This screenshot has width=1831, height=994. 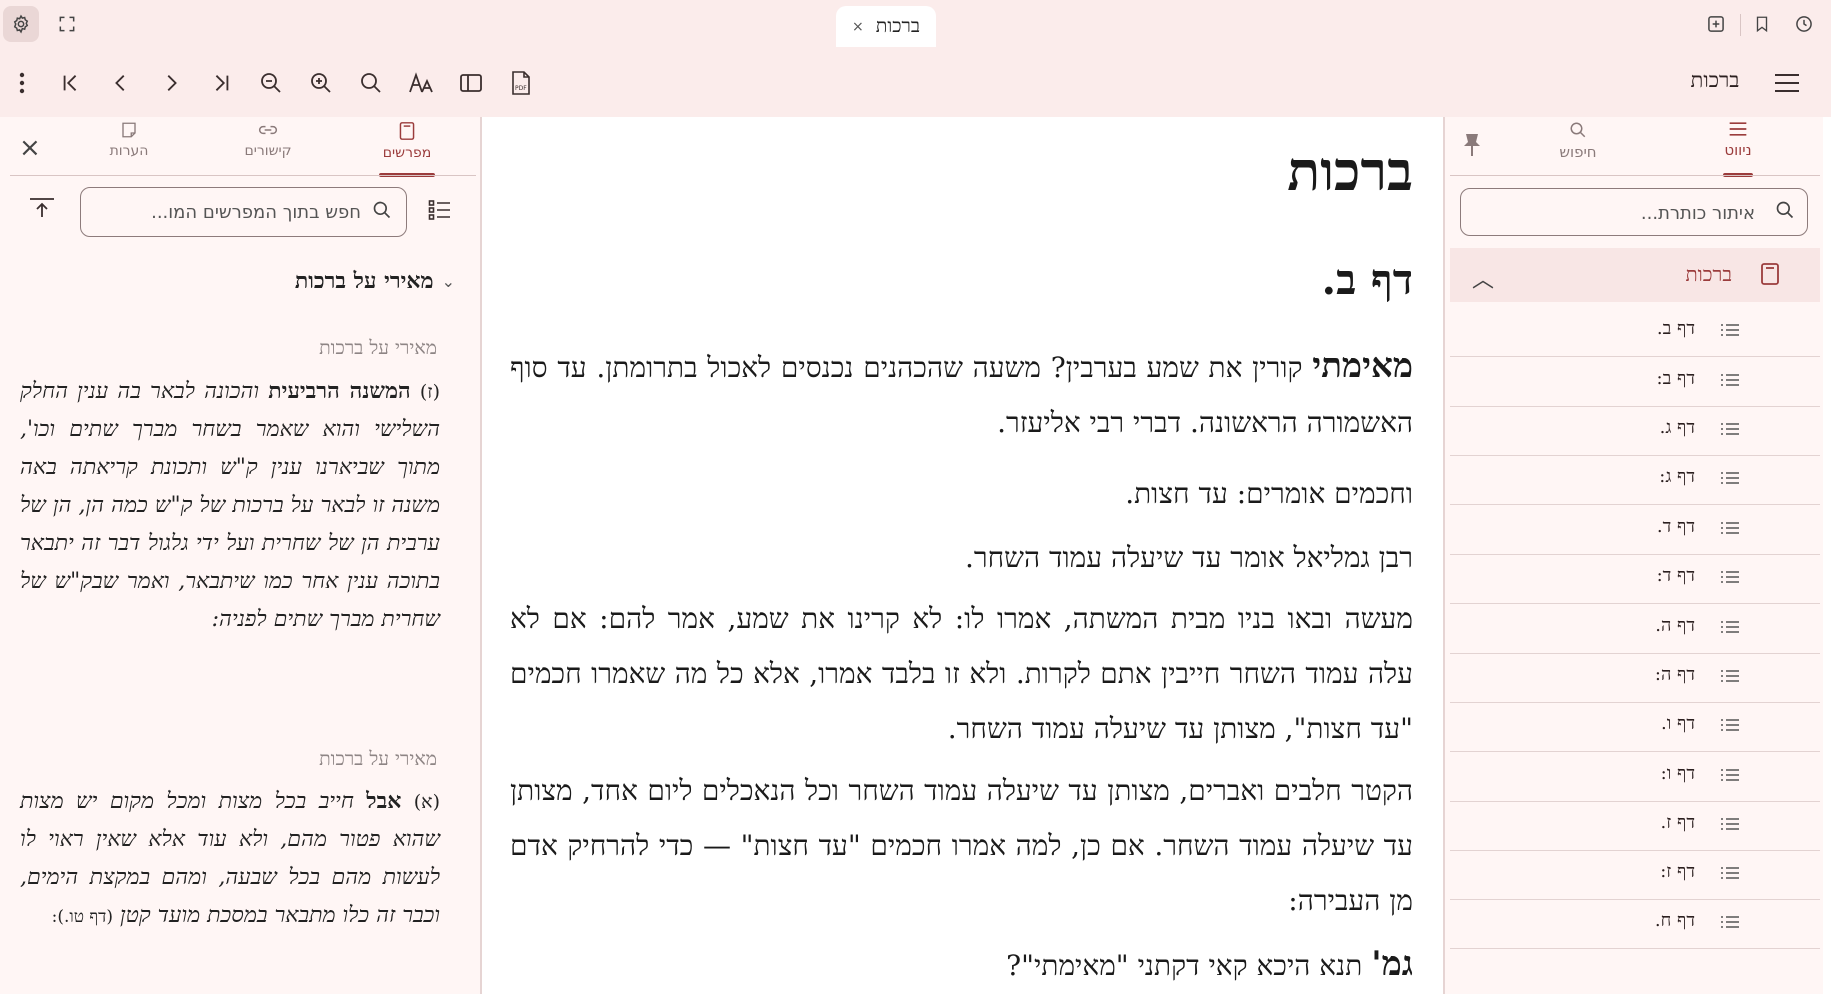 I want to click on pin-icon, so click(x=1472, y=147).